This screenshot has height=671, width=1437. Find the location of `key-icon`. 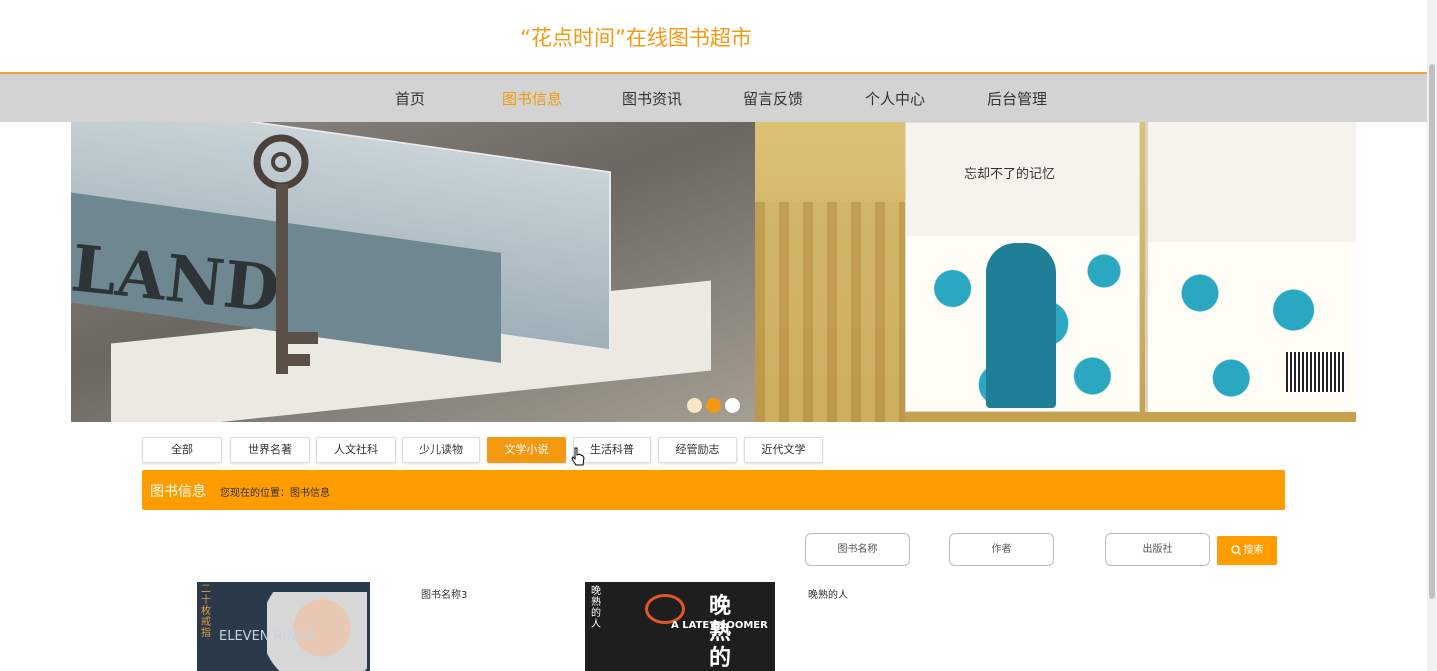

key-icon is located at coordinates (285, 254).